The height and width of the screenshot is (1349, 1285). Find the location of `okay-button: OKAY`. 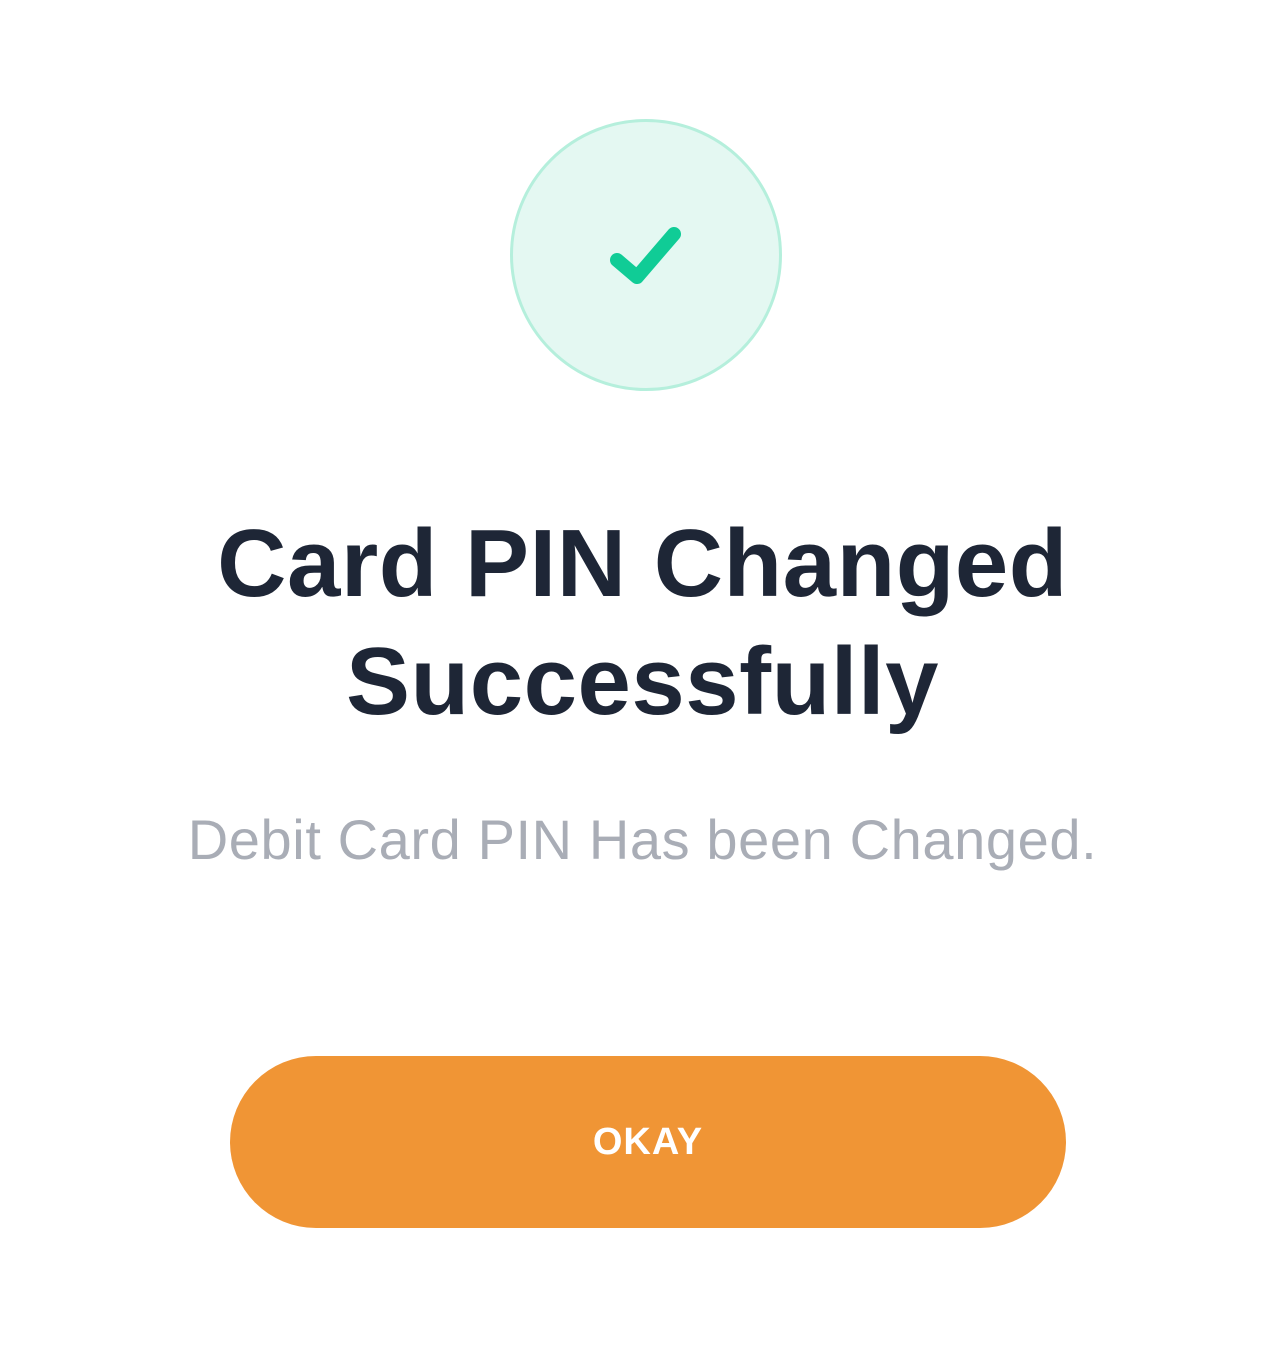

okay-button: OKAY is located at coordinates (648, 1142).